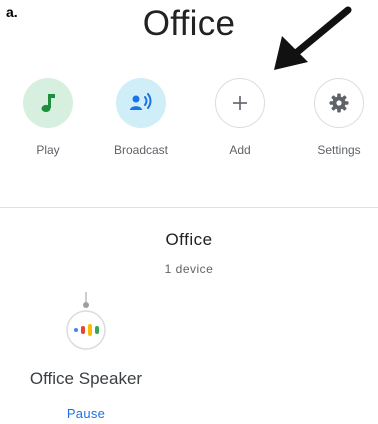 This screenshot has width=378, height=424. What do you see at coordinates (189, 239) in the screenshot?
I see `room-card-title: Office` at bounding box center [189, 239].